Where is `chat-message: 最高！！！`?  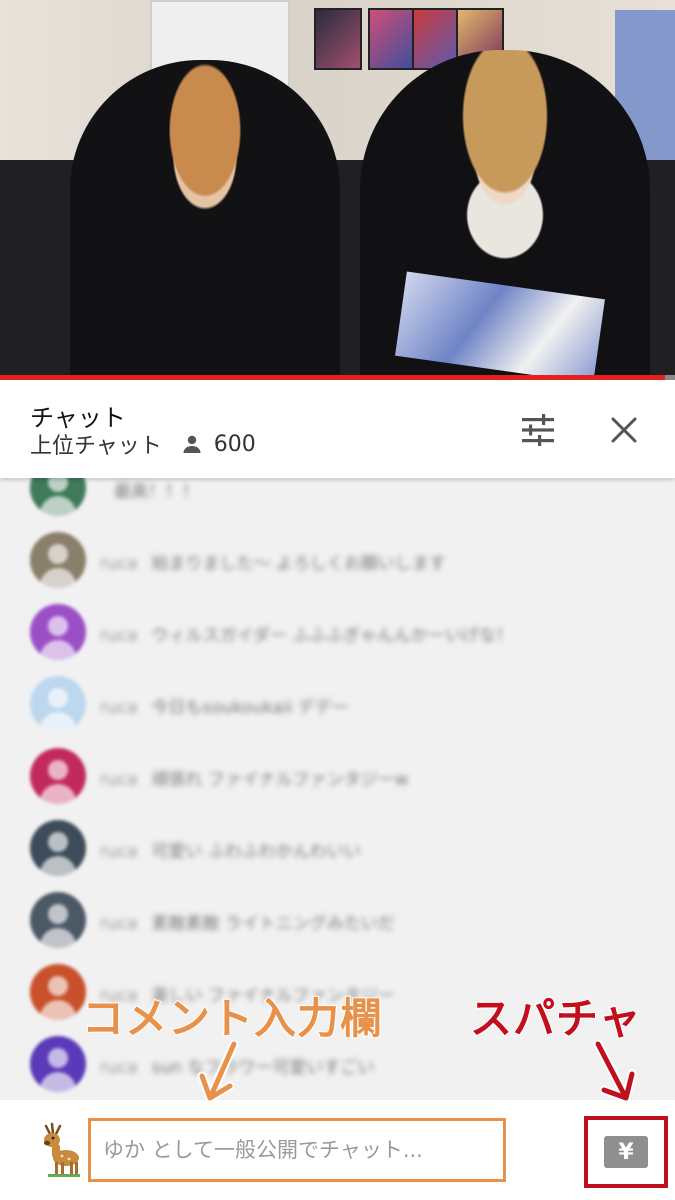 chat-message: 最高！！！ is located at coordinates (337, 499).